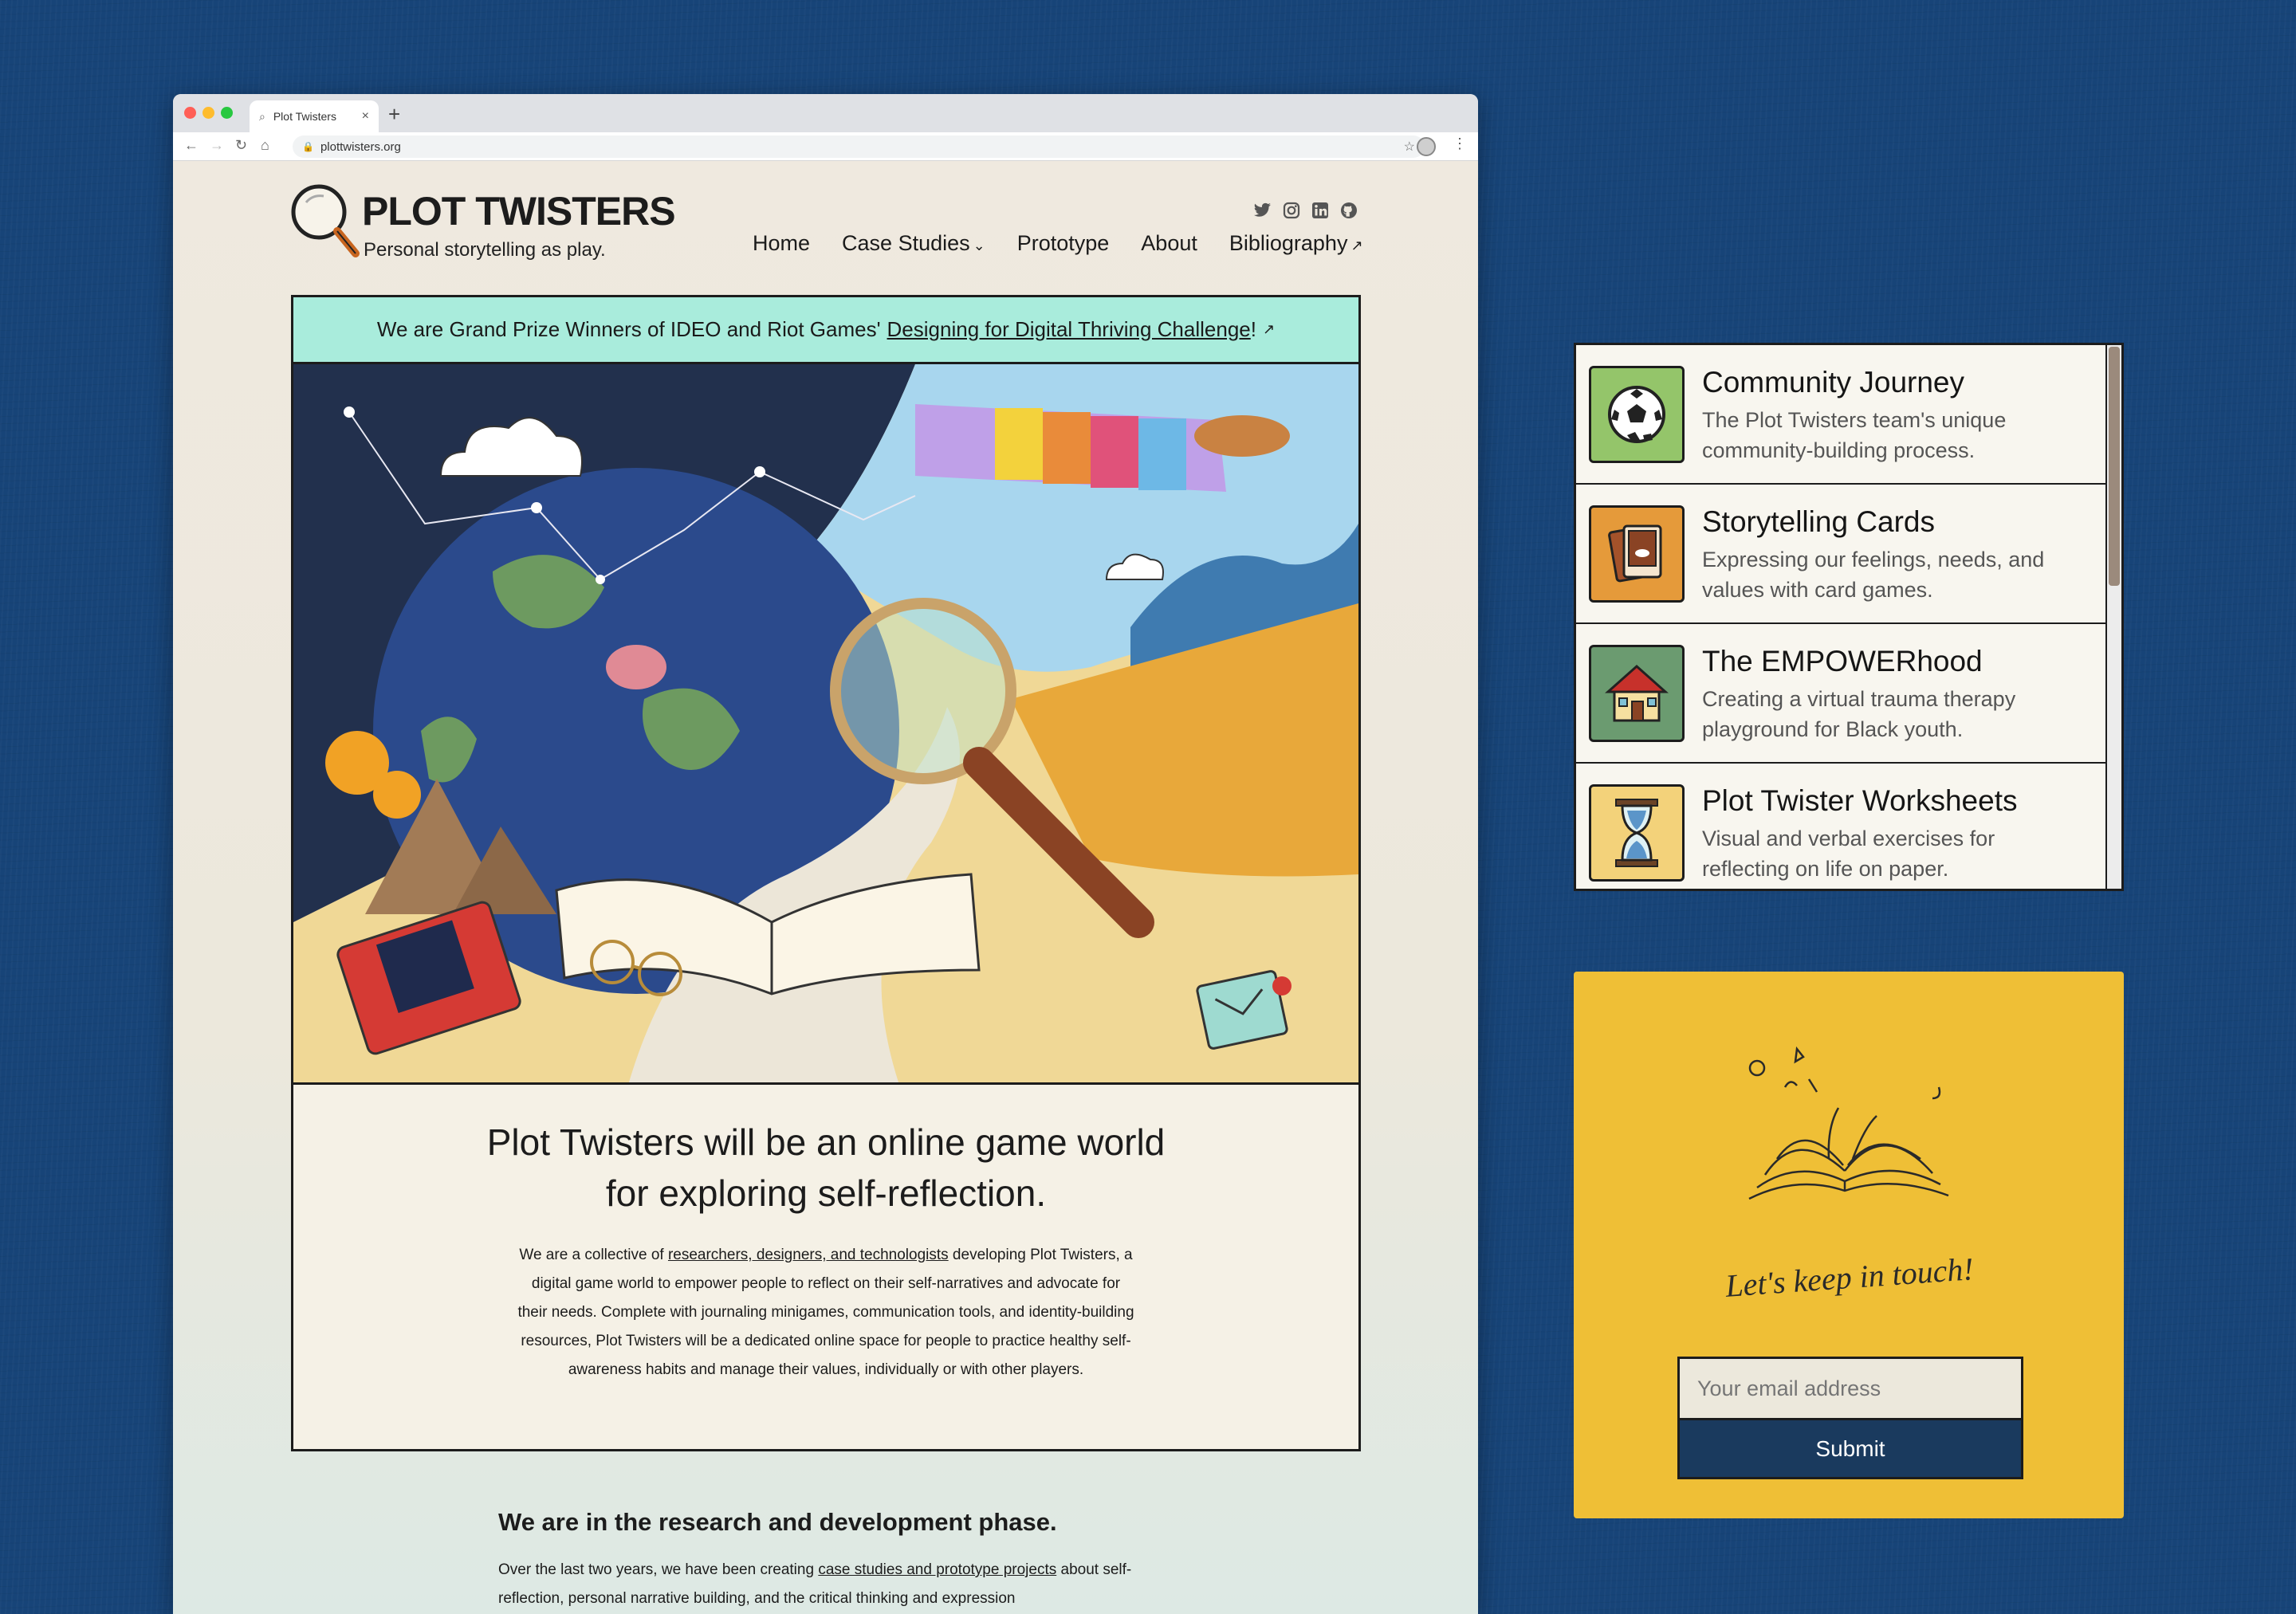  I want to click on submit-button: Submit, so click(1850, 1448).